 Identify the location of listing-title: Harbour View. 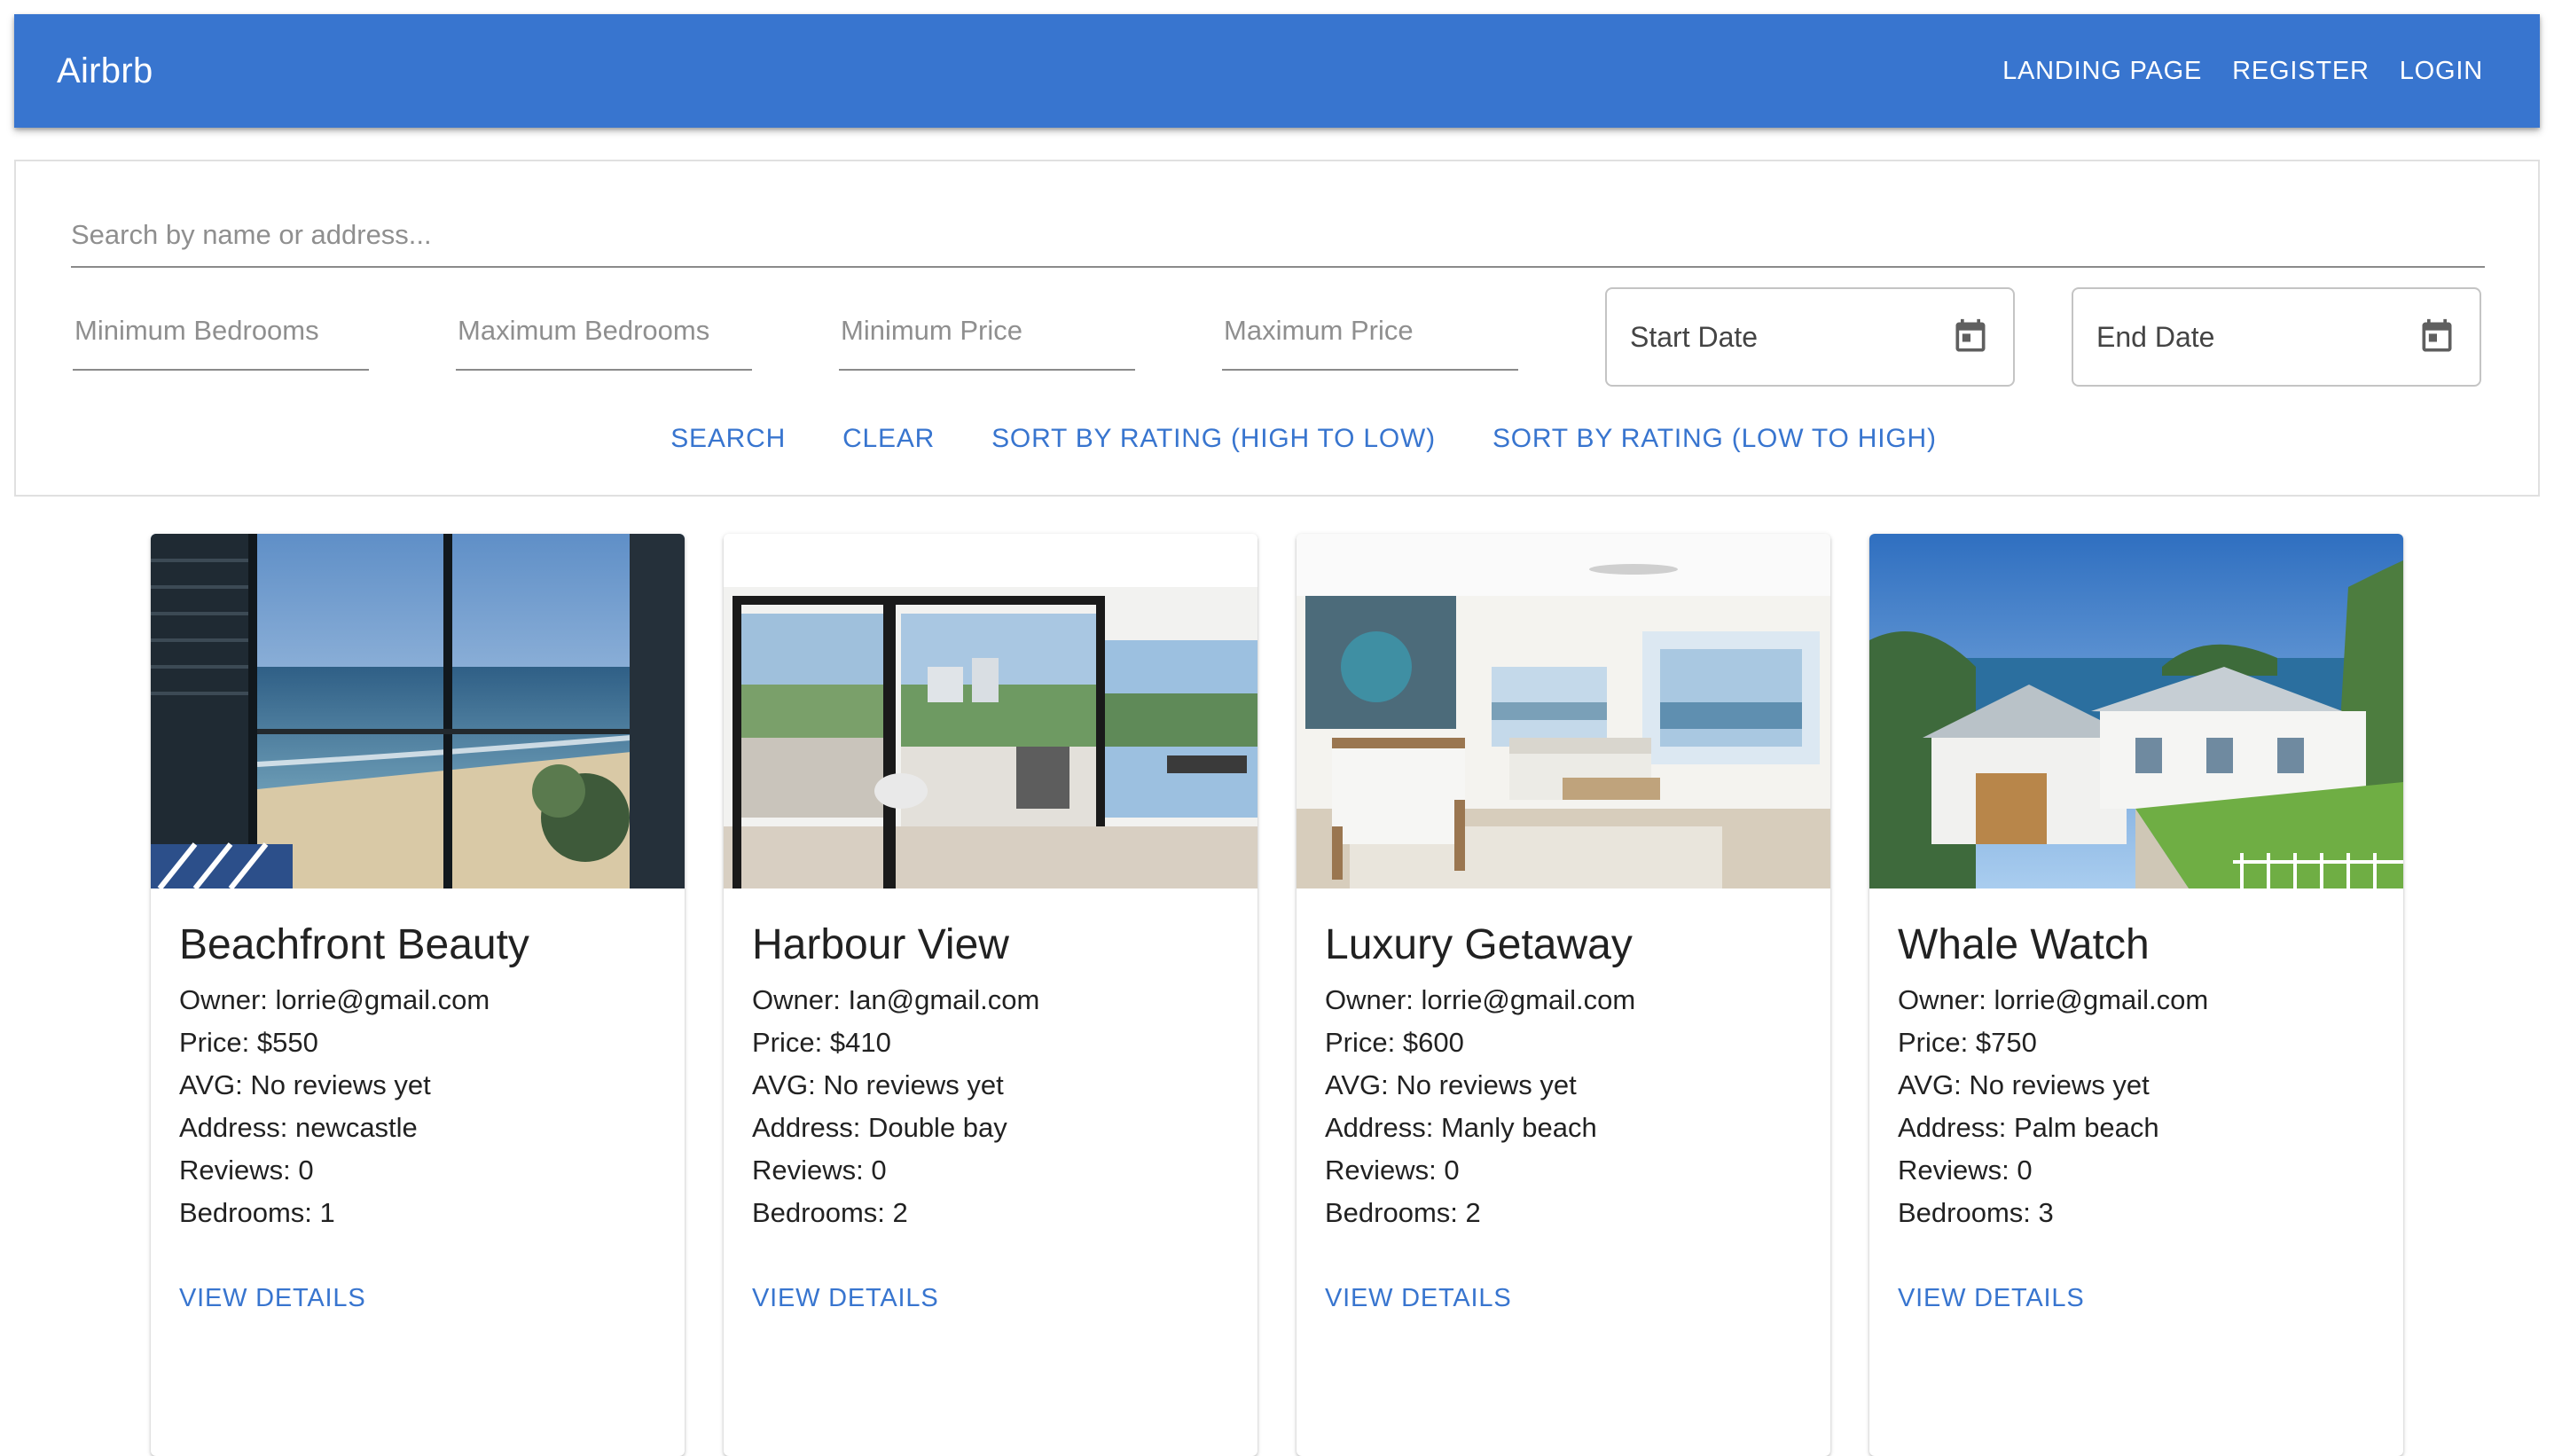
(880, 944).